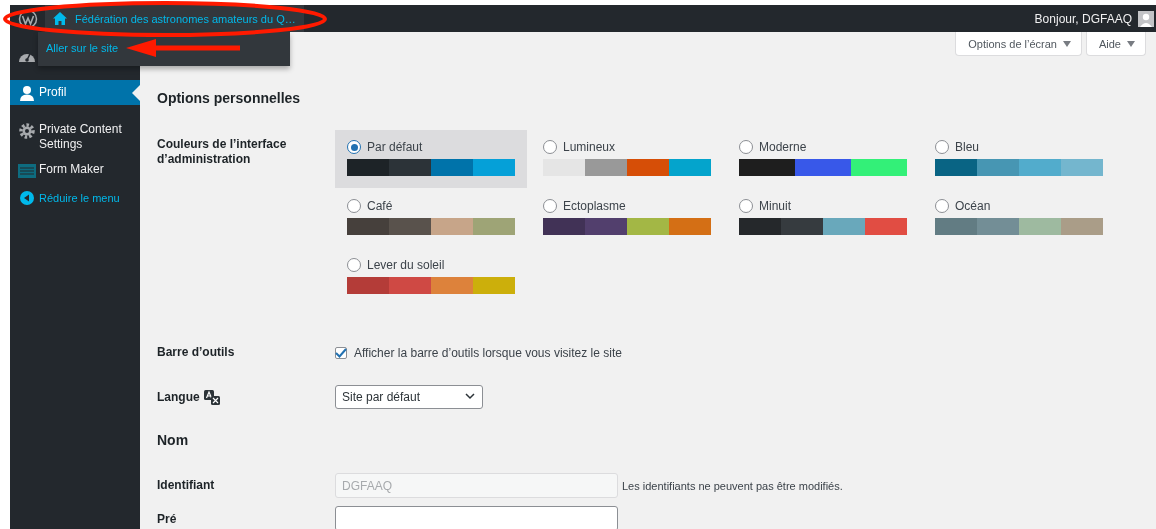 The width and height of the screenshot is (1156, 529). What do you see at coordinates (222, 152) in the screenshot?
I see `field-label: Couleurs de l’interface d’administration` at bounding box center [222, 152].